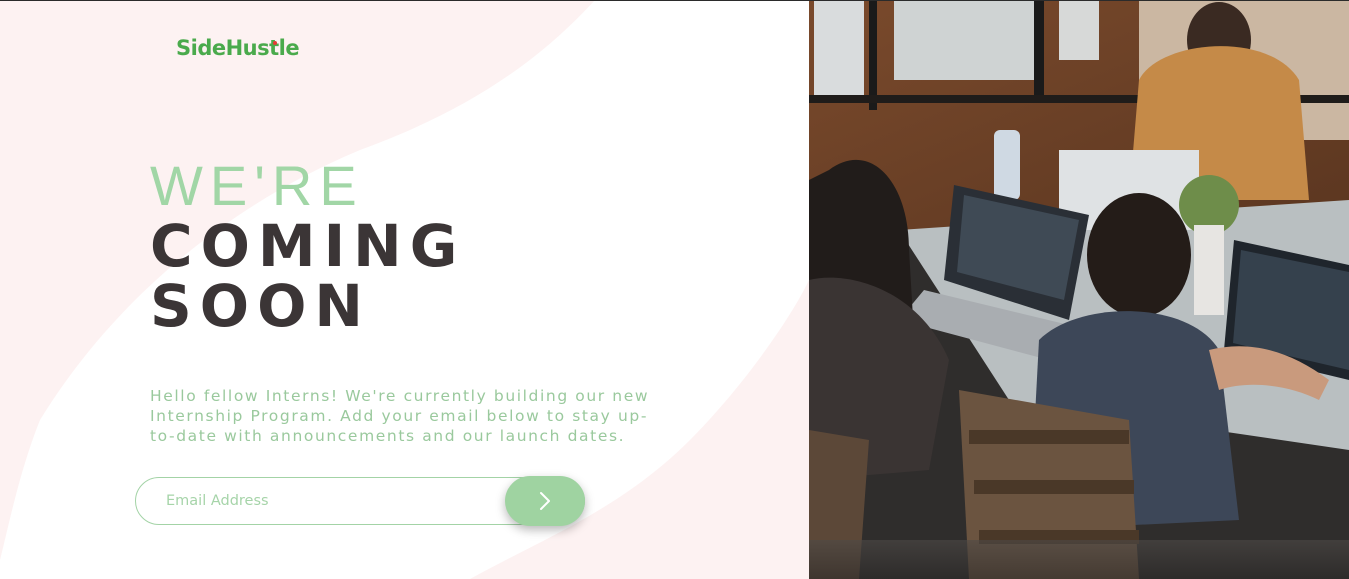 This screenshot has width=1349, height=579. I want to click on headline-were: WE'RE, so click(257, 185).